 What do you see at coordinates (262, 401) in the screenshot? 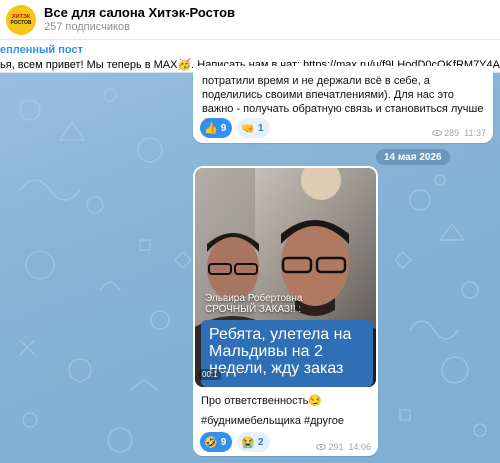
I see `message-caption: Про ответственность😏` at bounding box center [262, 401].